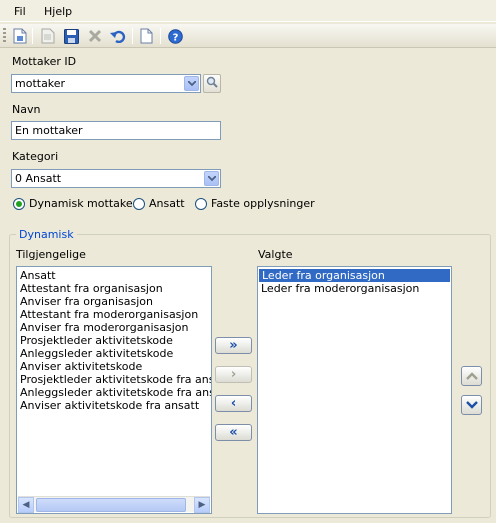 Image resolution: width=496 pixels, height=523 pixels. I want to click on blank-page-icon, so click(146, 36).